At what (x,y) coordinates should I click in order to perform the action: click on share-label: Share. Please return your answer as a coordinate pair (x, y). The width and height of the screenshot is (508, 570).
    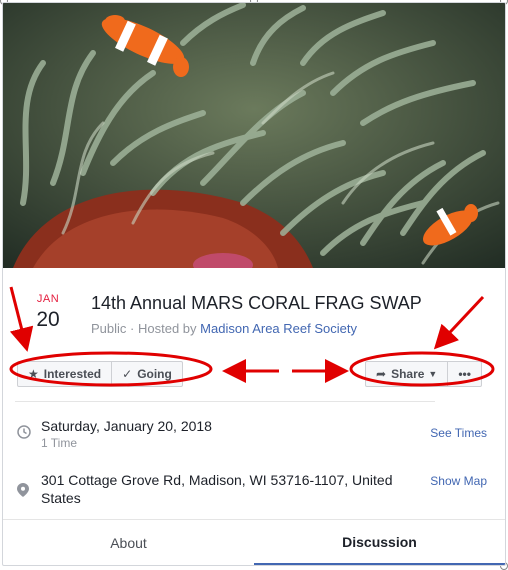
    Looking at the image, I should click on (408, 374).